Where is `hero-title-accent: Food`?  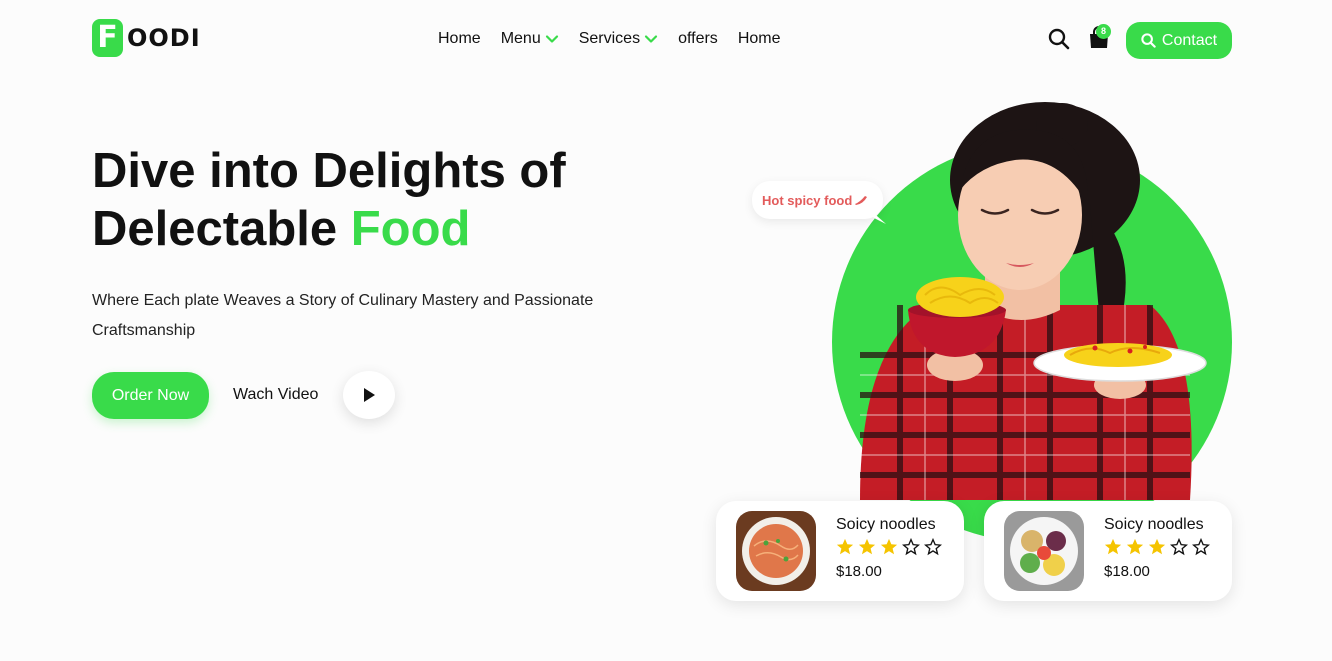 hero-title-accent: Food is located at coordinates (410, 229).